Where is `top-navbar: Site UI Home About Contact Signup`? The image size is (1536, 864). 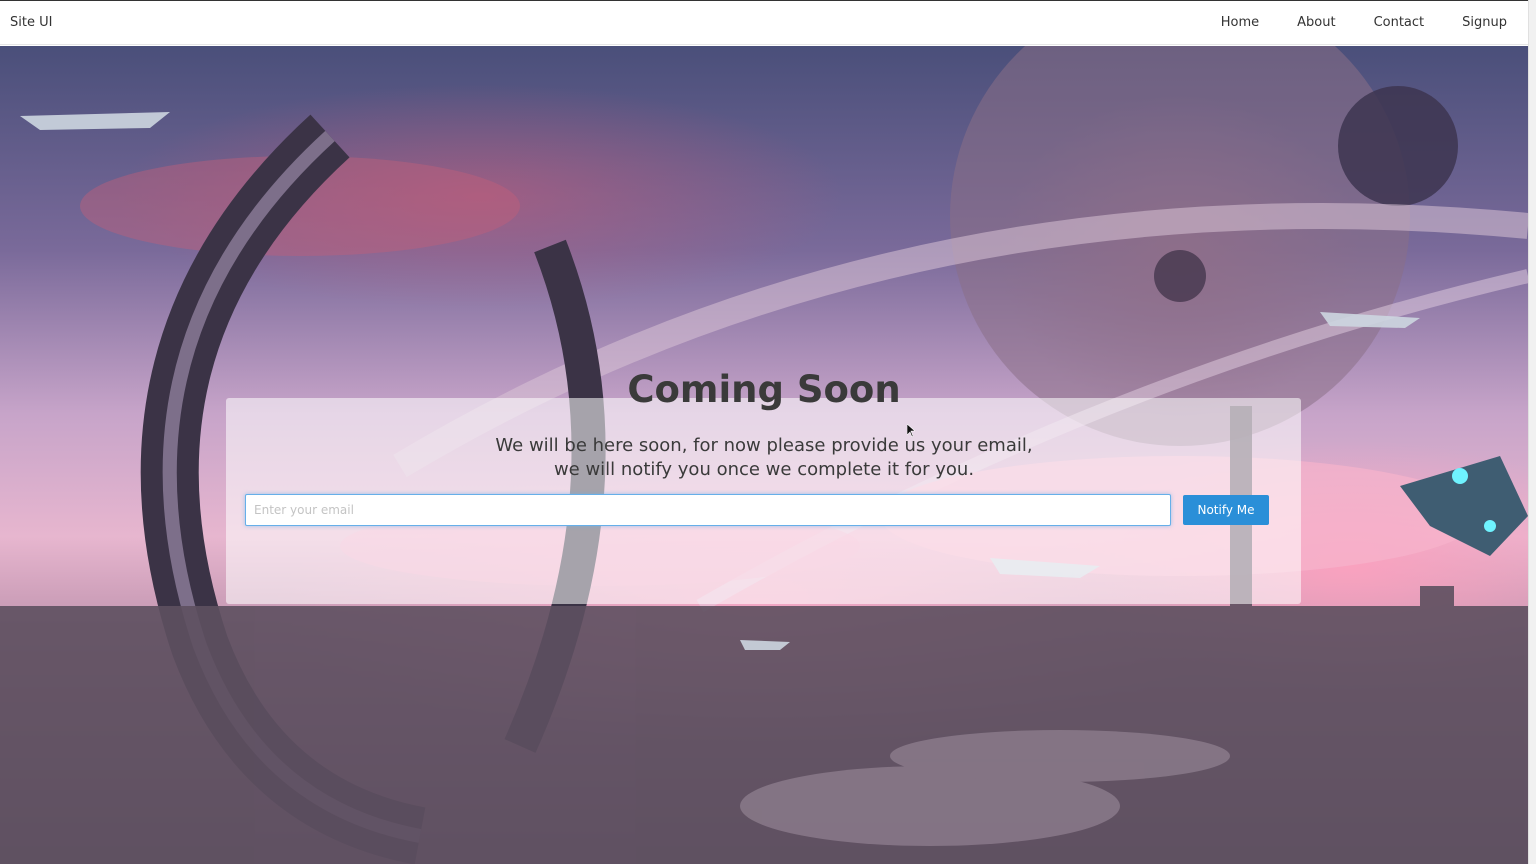
top-navbar: Site UI Home About Contact Signup is located at coordinates (764, 22).